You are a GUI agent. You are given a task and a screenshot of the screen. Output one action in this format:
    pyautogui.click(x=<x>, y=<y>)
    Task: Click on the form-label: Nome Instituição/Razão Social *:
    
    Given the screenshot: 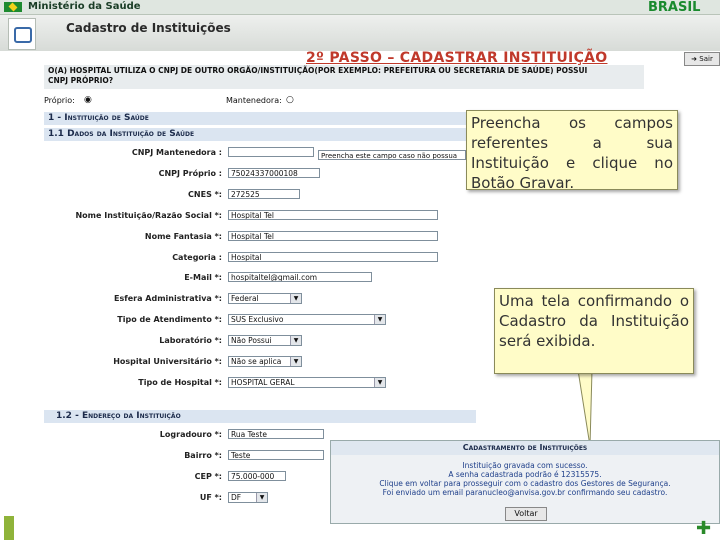 What is the action you would take?
    pyautogui.click(x=148, y=215)
    